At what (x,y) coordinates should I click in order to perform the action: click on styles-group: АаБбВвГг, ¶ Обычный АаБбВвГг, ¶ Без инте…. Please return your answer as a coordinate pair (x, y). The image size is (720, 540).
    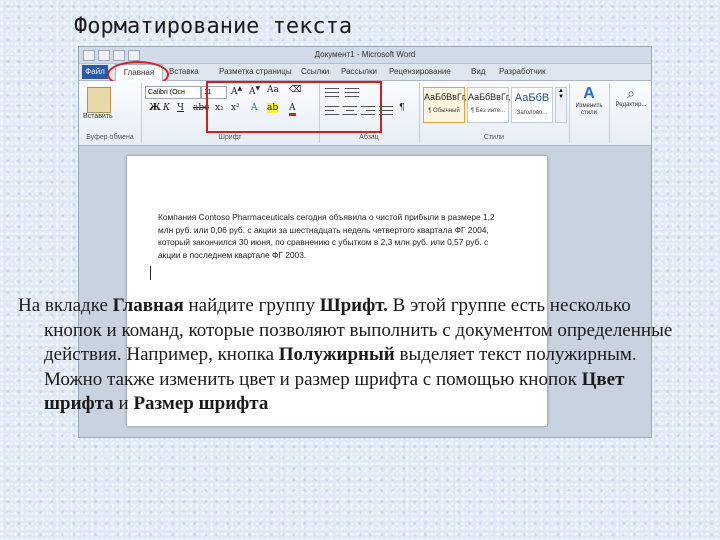
    Looking at the image, I should click on (494, 113).